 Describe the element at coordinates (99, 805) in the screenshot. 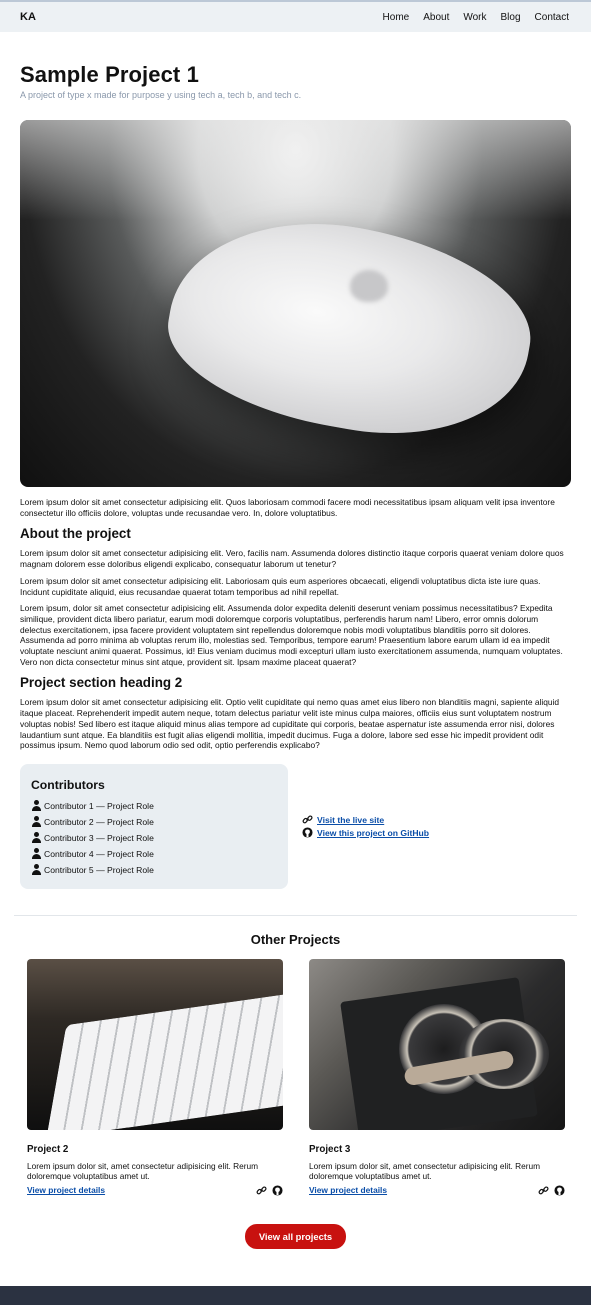

I see `contributor-label: Contributor 1 — Project Role` at that location.